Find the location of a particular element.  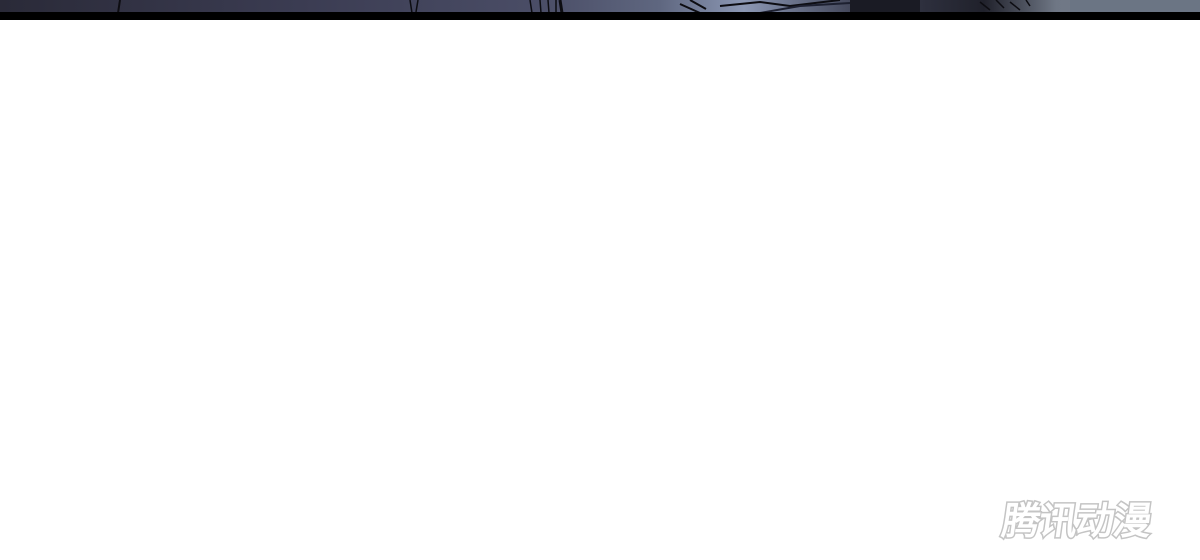

panel-artwork is located at coordinates (600, 10).